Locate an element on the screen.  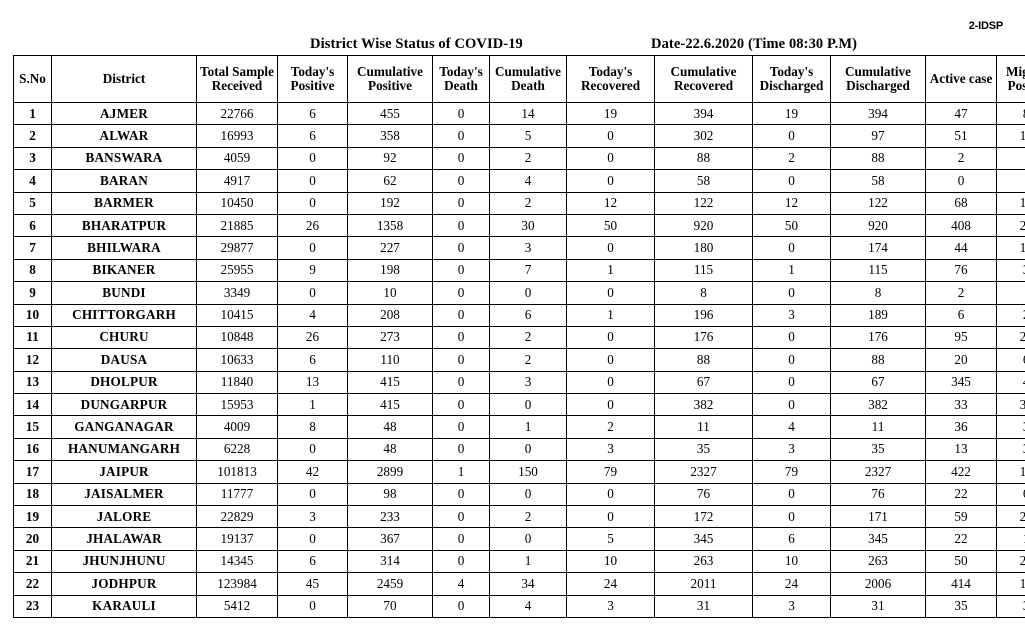
cell-sno: 15 is located at coordinates (32, 427).